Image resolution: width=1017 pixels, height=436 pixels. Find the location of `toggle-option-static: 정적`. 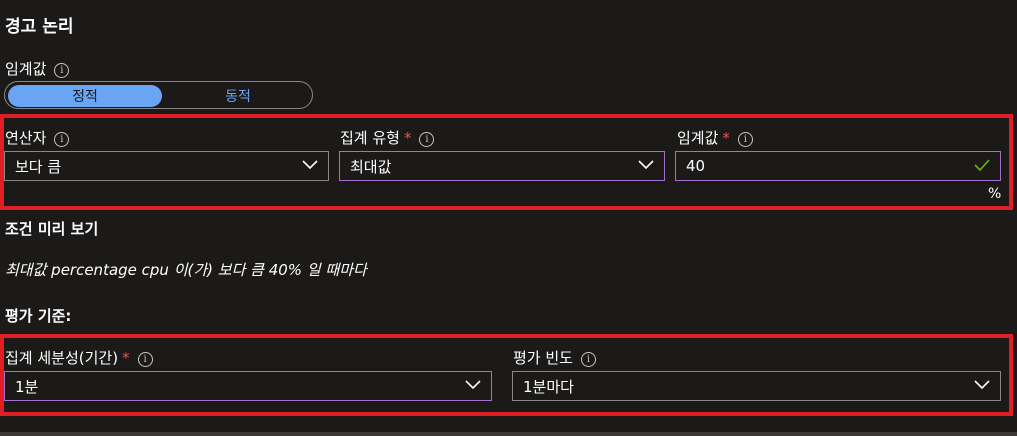

toggle-option-static: 정적 is located at coordinates (85, 96).